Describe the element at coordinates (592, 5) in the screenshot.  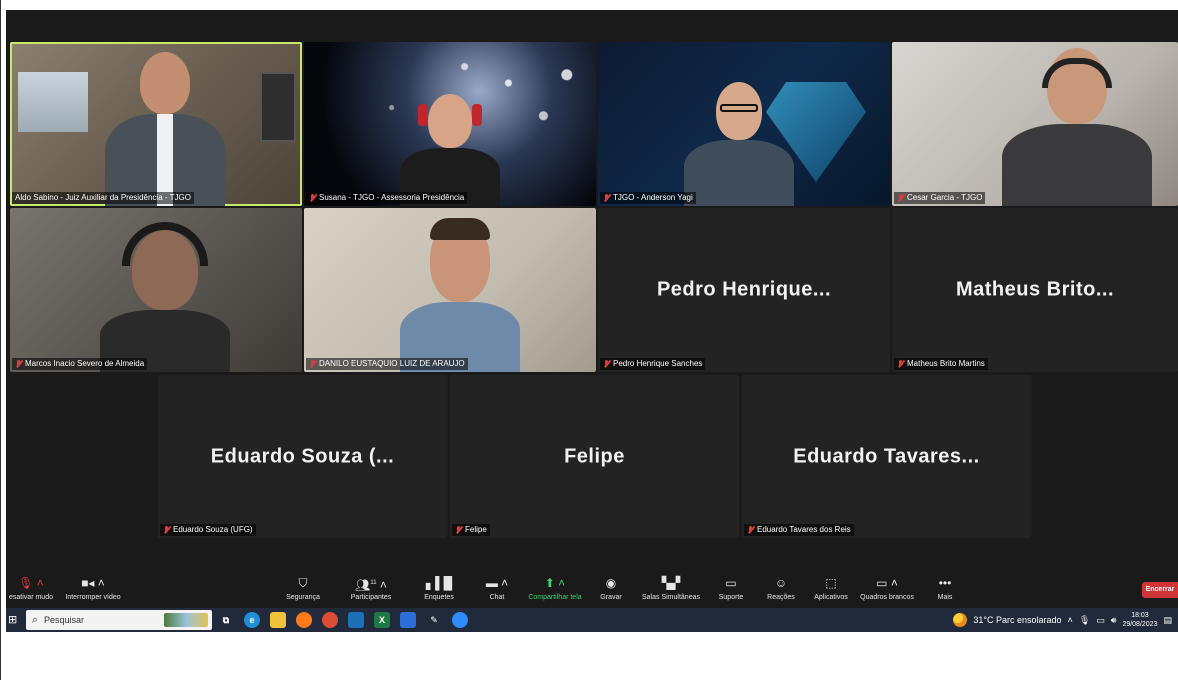
I see `top-strip` at that location.